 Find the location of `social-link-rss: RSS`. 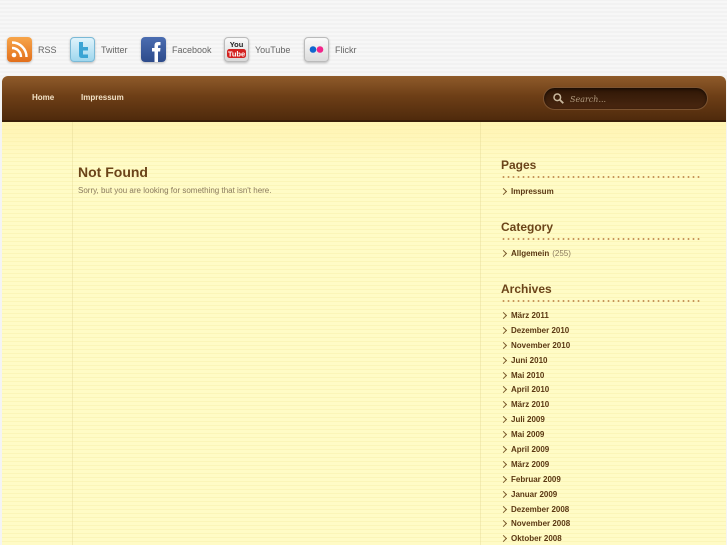

social-link-rss: RSS is located at coordinates (32, 49).